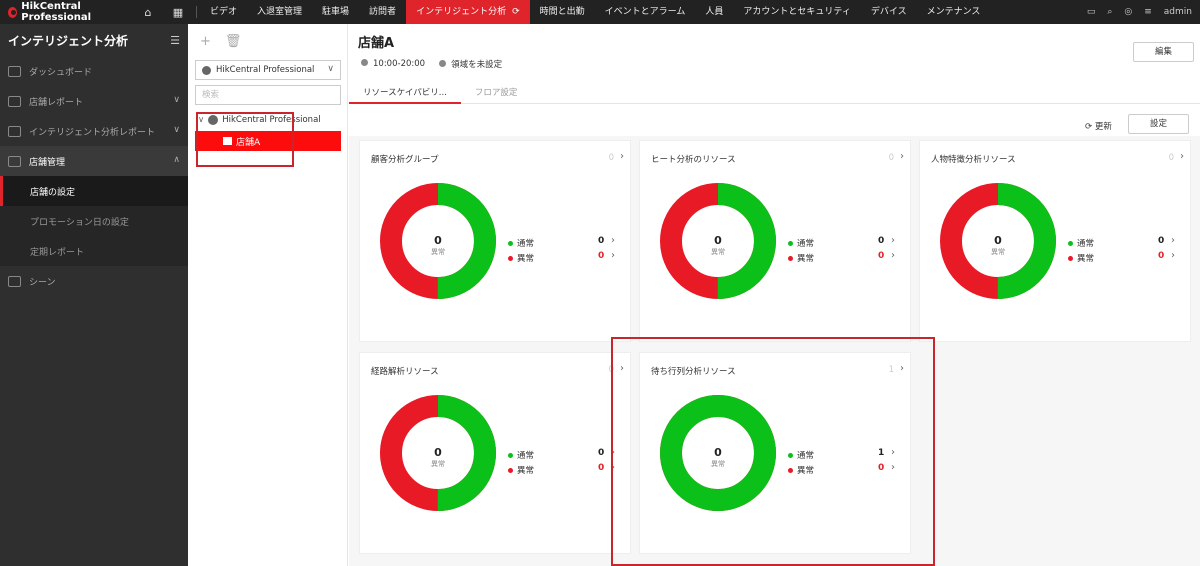  What do you see at coordinates (94, 71) in the screenshot?
I see `sidebar-item-dashboard: ダッシュボード` at bounding box center [94, 71].